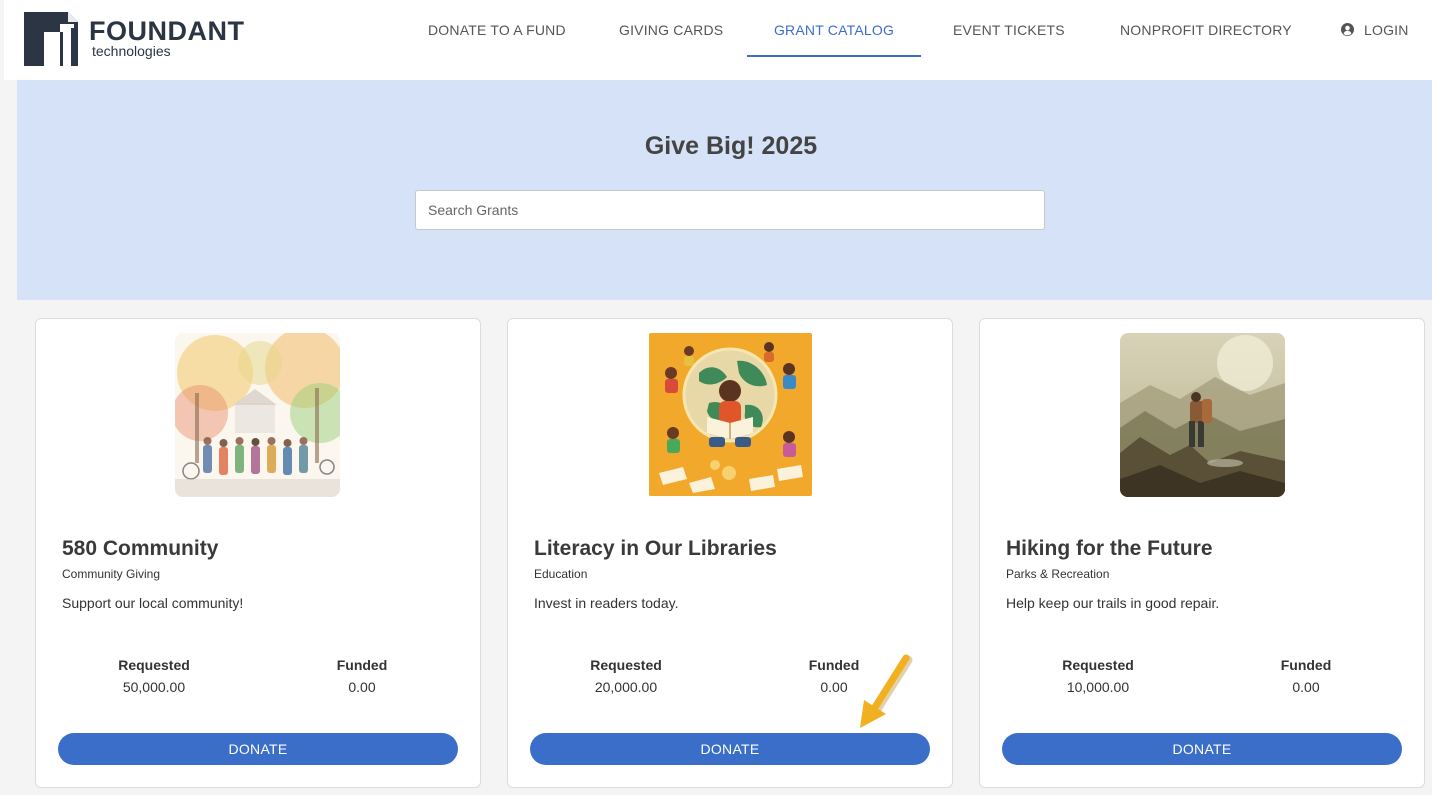 The height and width of the screenshot is (795, 1432). I want to click on requested-value: 10,000.00, so click(1098, 687).